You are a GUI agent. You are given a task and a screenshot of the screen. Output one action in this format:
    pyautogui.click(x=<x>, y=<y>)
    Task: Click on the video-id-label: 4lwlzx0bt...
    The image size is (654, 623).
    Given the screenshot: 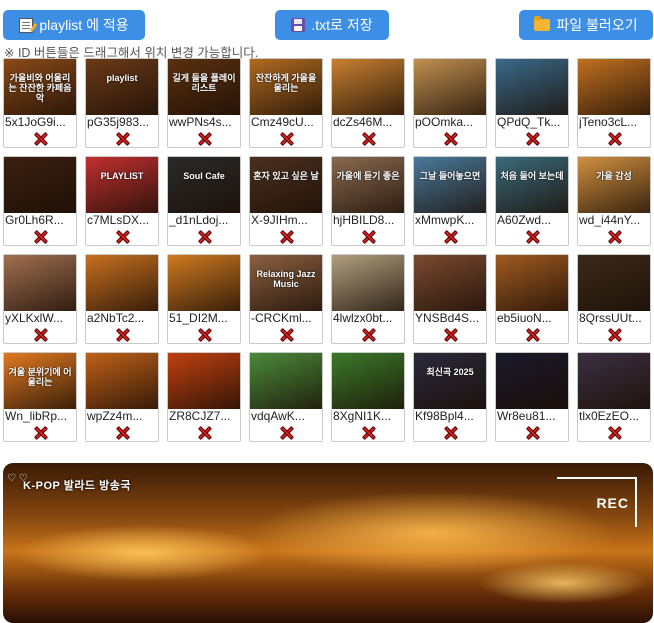 What is the action you would take?
    pyautogui.click(x=363, y=318)
    